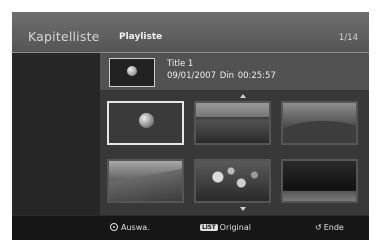 The height and width of the screenshot is (252, 382). Describe the element at coordinates (140, 37) in the screenshot. I see `playlist-tab: Playliste` at that location.